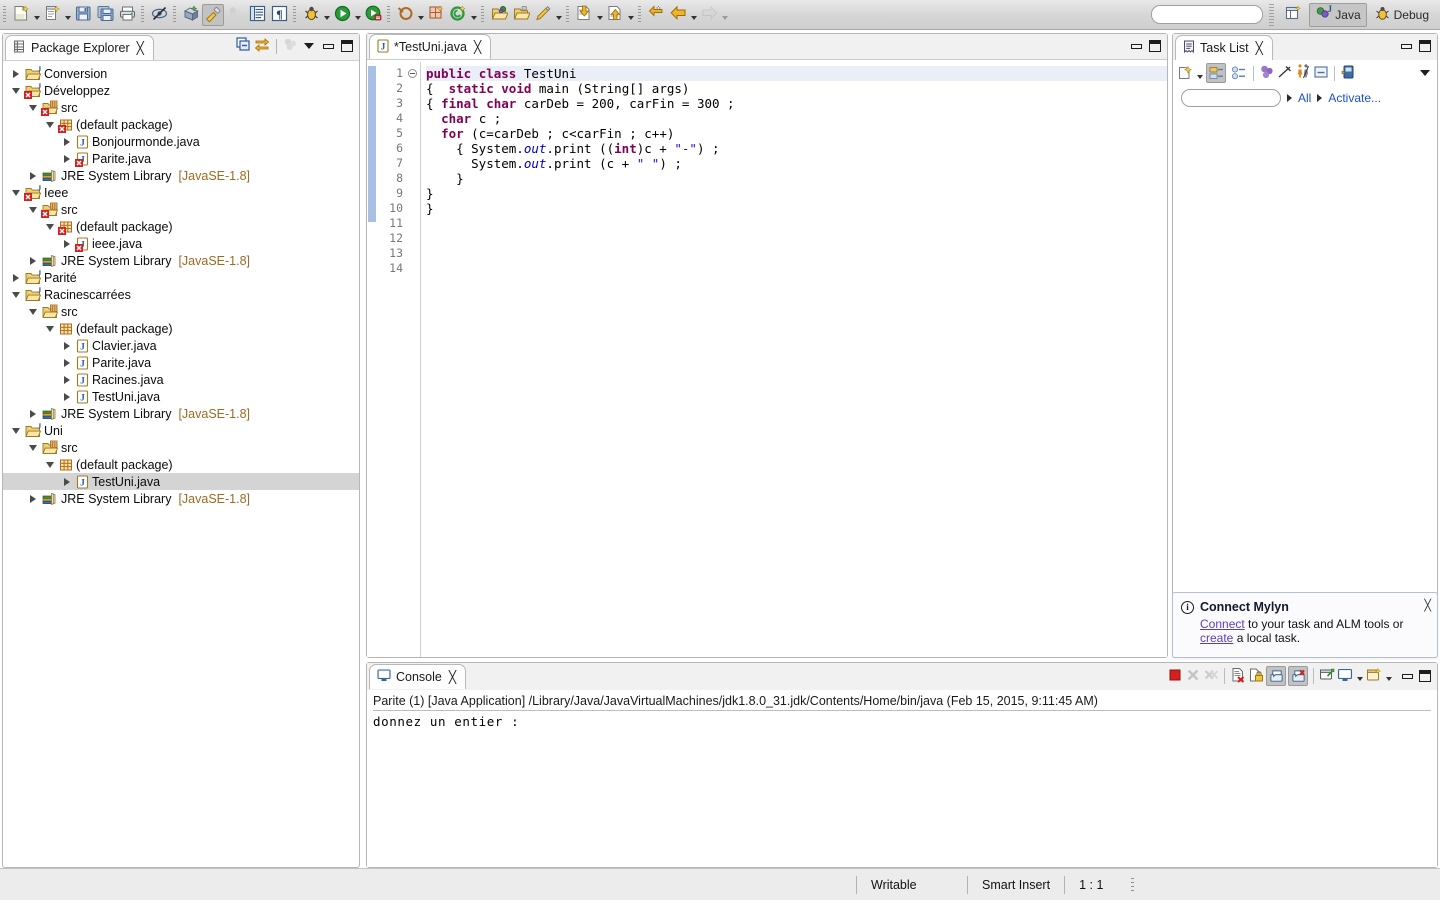 The image size is (1440, 900). I want to click on perspective-debug: Debug, so click(1401, 15).